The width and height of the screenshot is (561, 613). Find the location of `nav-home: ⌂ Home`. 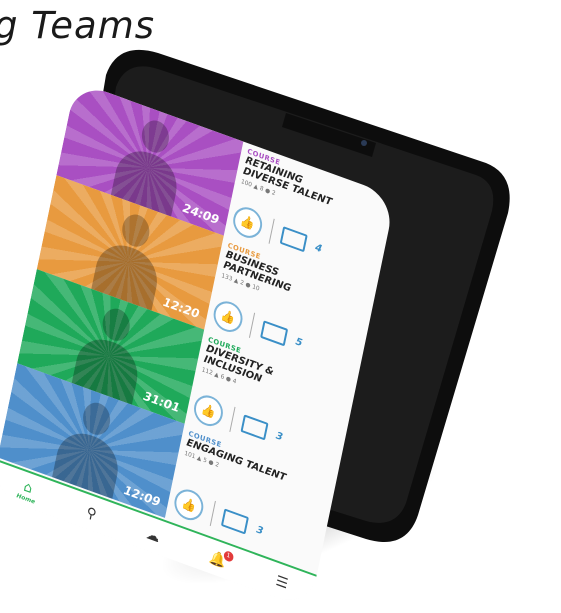

nav-home: ⌂ Home is located at coordinates (27, 490).